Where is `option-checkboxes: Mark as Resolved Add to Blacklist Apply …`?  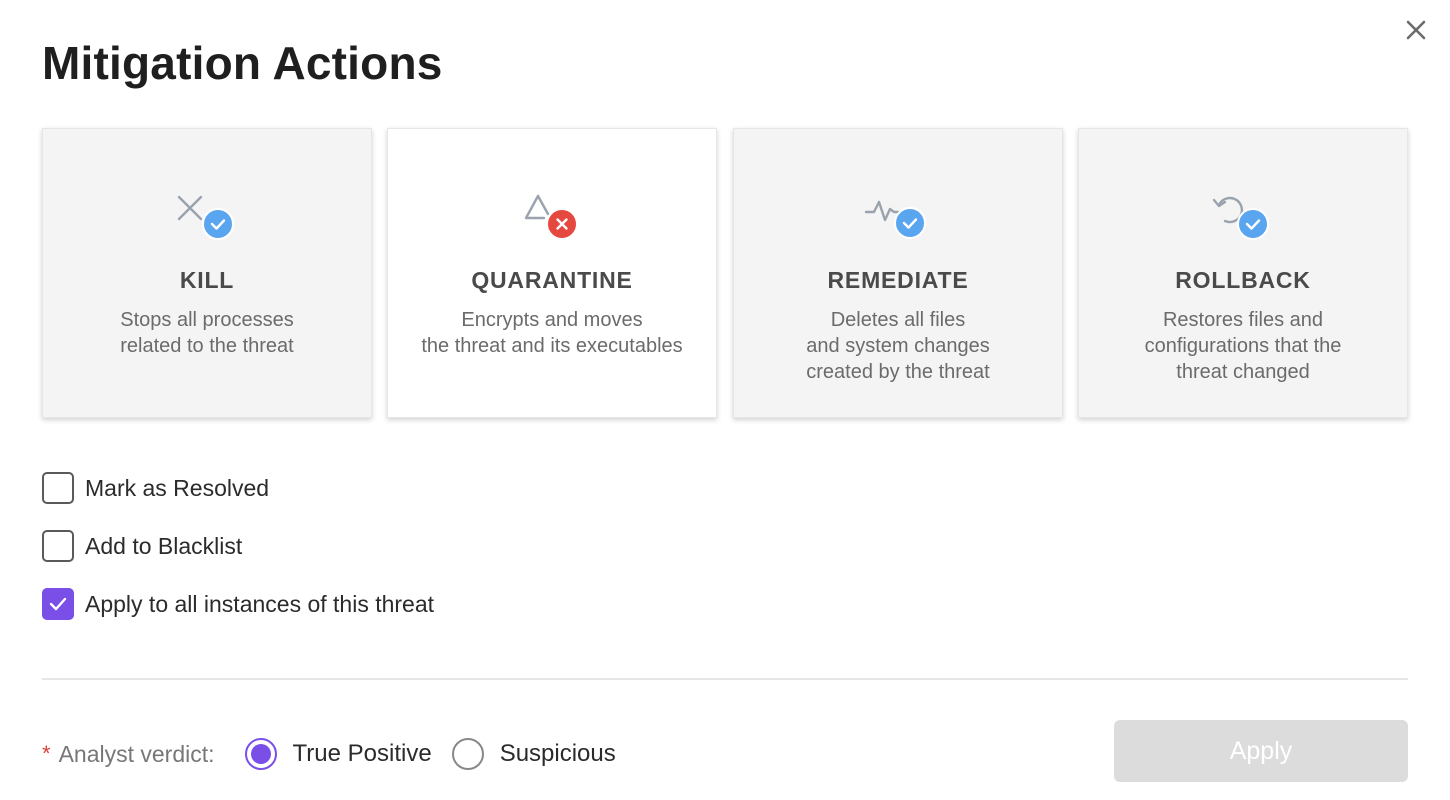
option-checkboxes: Mark as Resolved Add to Blacklist Apply … is located at coordinates (238, 559).